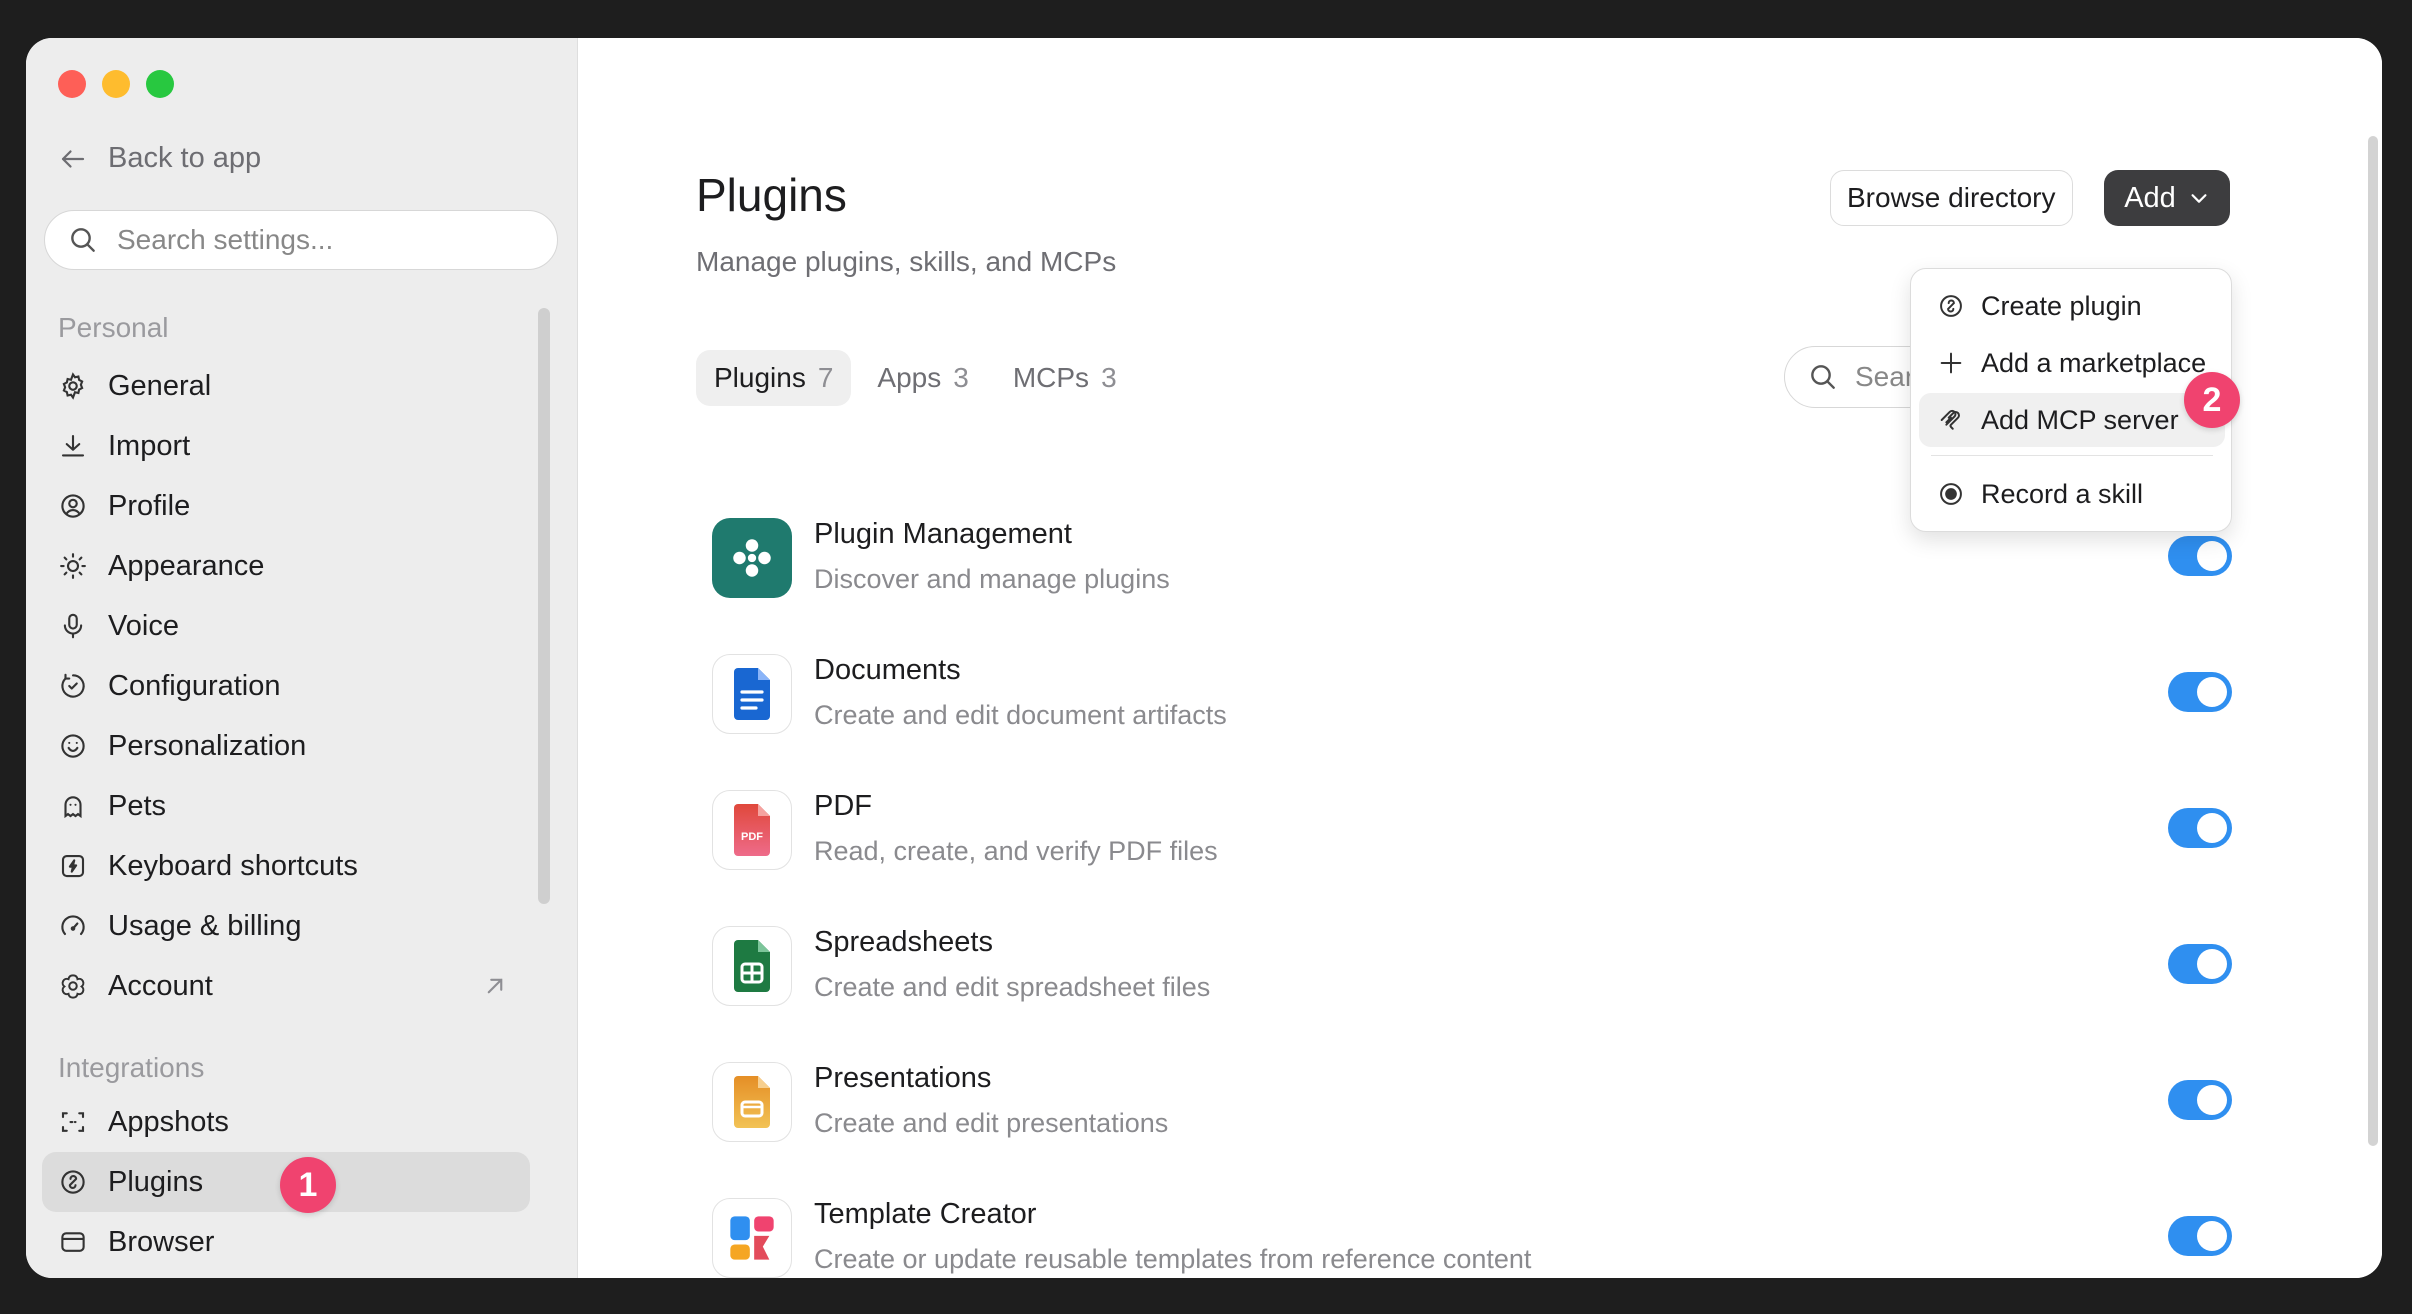 This screenshot has height=1314, width=2412. Describe the element at coordinates (186, 565) in the screenshot. I see `sidebar-item-label: Appearance` at that location.